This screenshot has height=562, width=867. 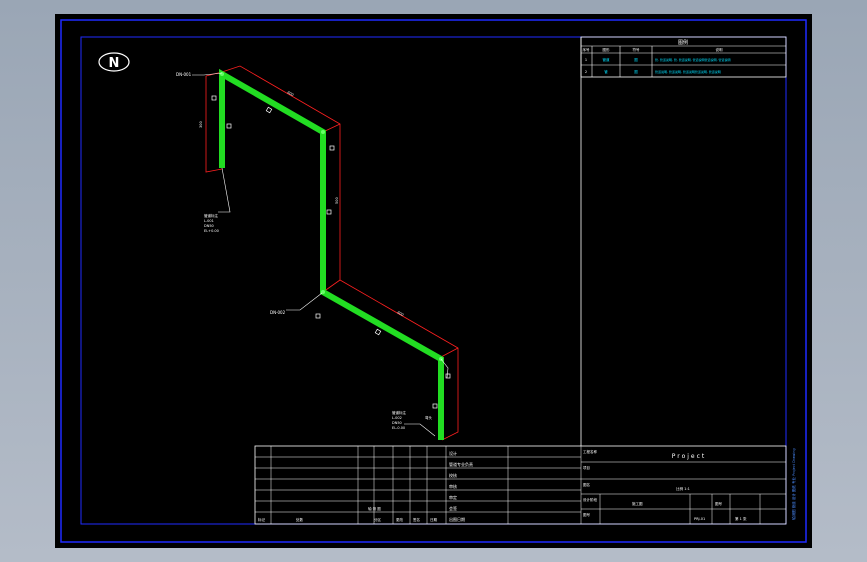 What do you see at coordinates (429, 417) in the screenshot?
I see `elbow-tag: 弯头` at bounding box center [429, 417].